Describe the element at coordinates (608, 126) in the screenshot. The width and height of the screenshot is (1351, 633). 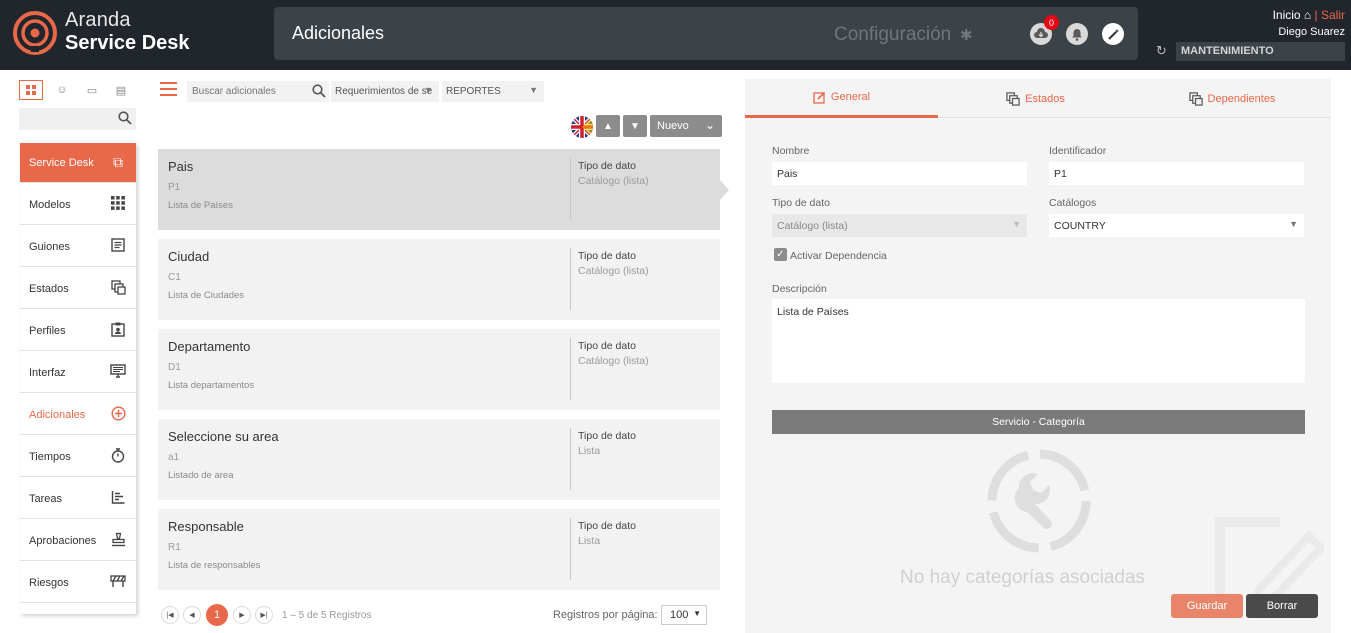
I see `move-up-button: ▲` at that location.